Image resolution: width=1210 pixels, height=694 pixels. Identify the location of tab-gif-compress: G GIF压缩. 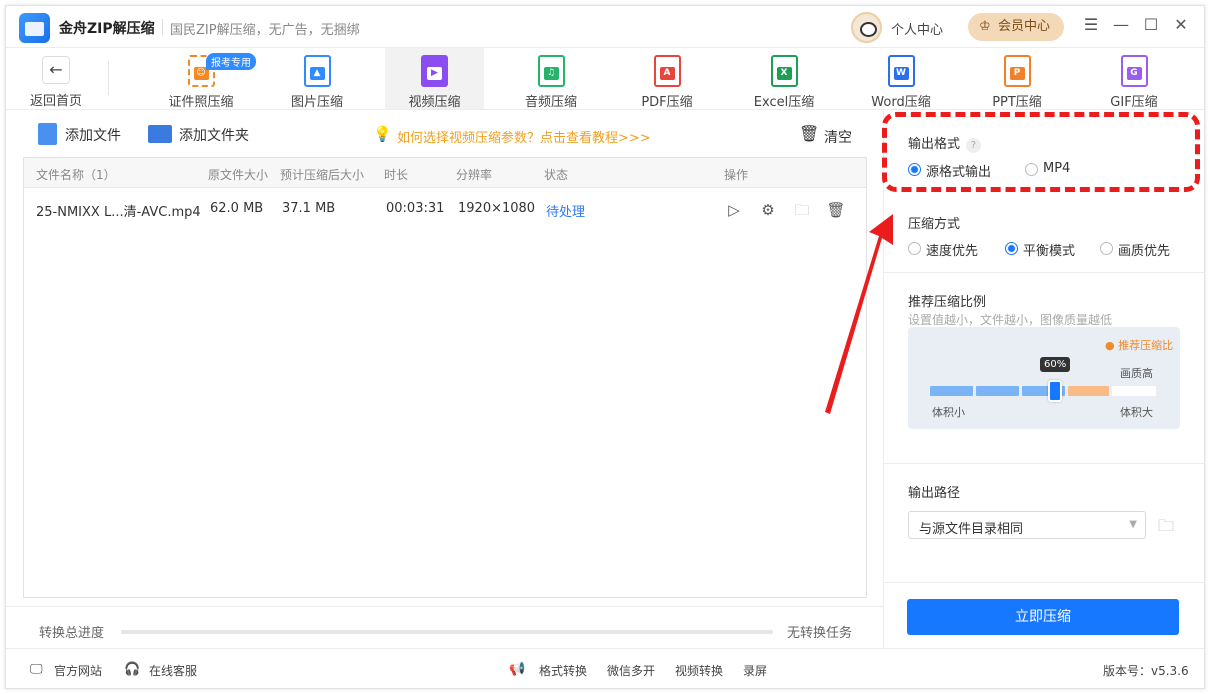
(1134, 79).